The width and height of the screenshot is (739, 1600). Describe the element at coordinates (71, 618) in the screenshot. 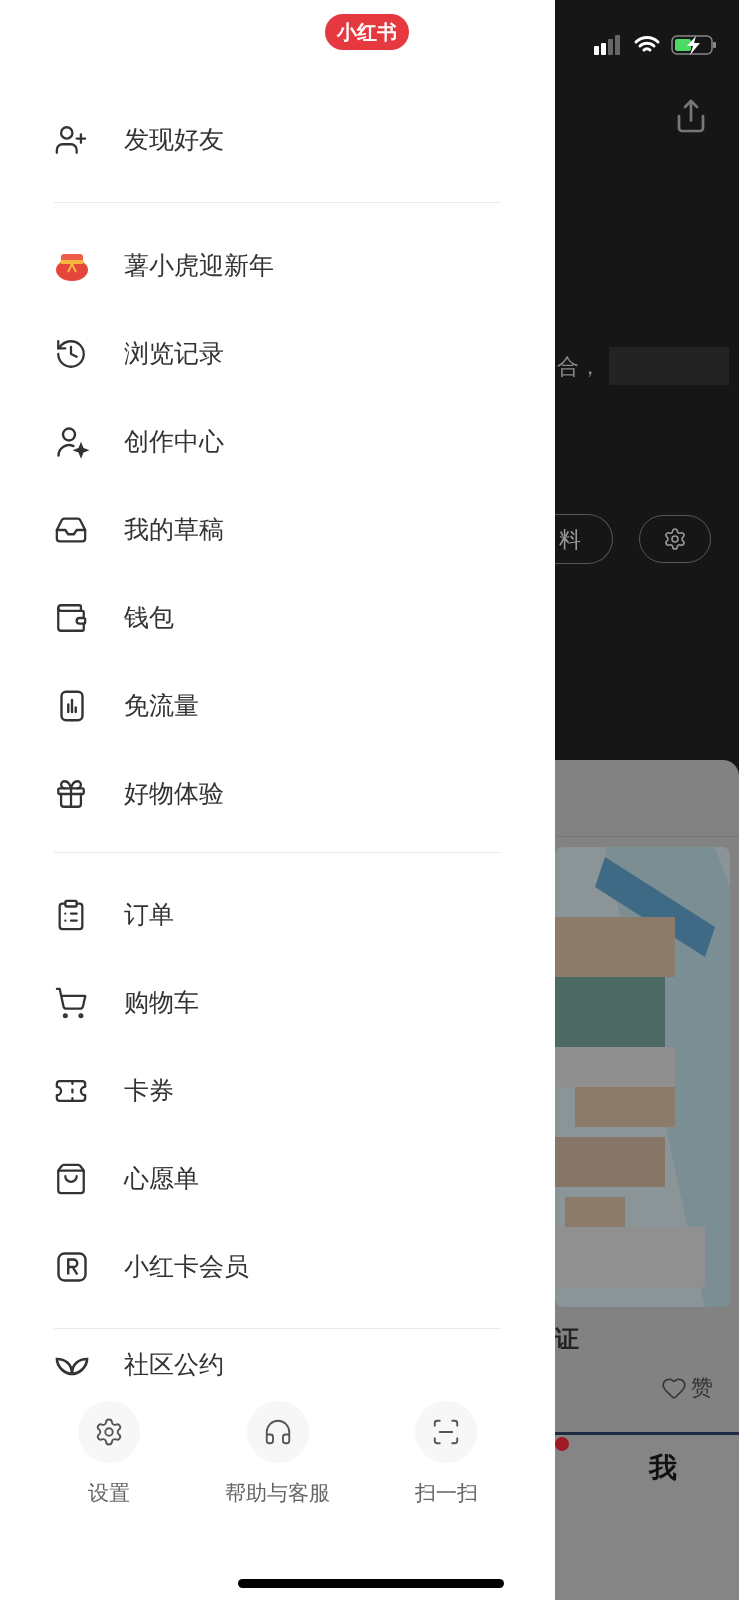

I see `wallet-icon` at that location.